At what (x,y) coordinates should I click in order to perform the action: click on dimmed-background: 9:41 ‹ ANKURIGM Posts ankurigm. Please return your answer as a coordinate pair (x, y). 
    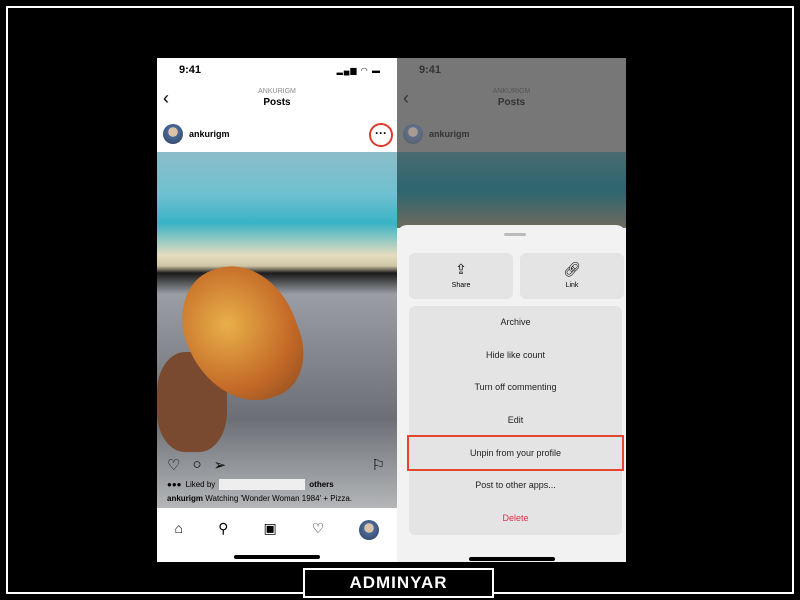
    Looking at the image, I should click on (511, 143).